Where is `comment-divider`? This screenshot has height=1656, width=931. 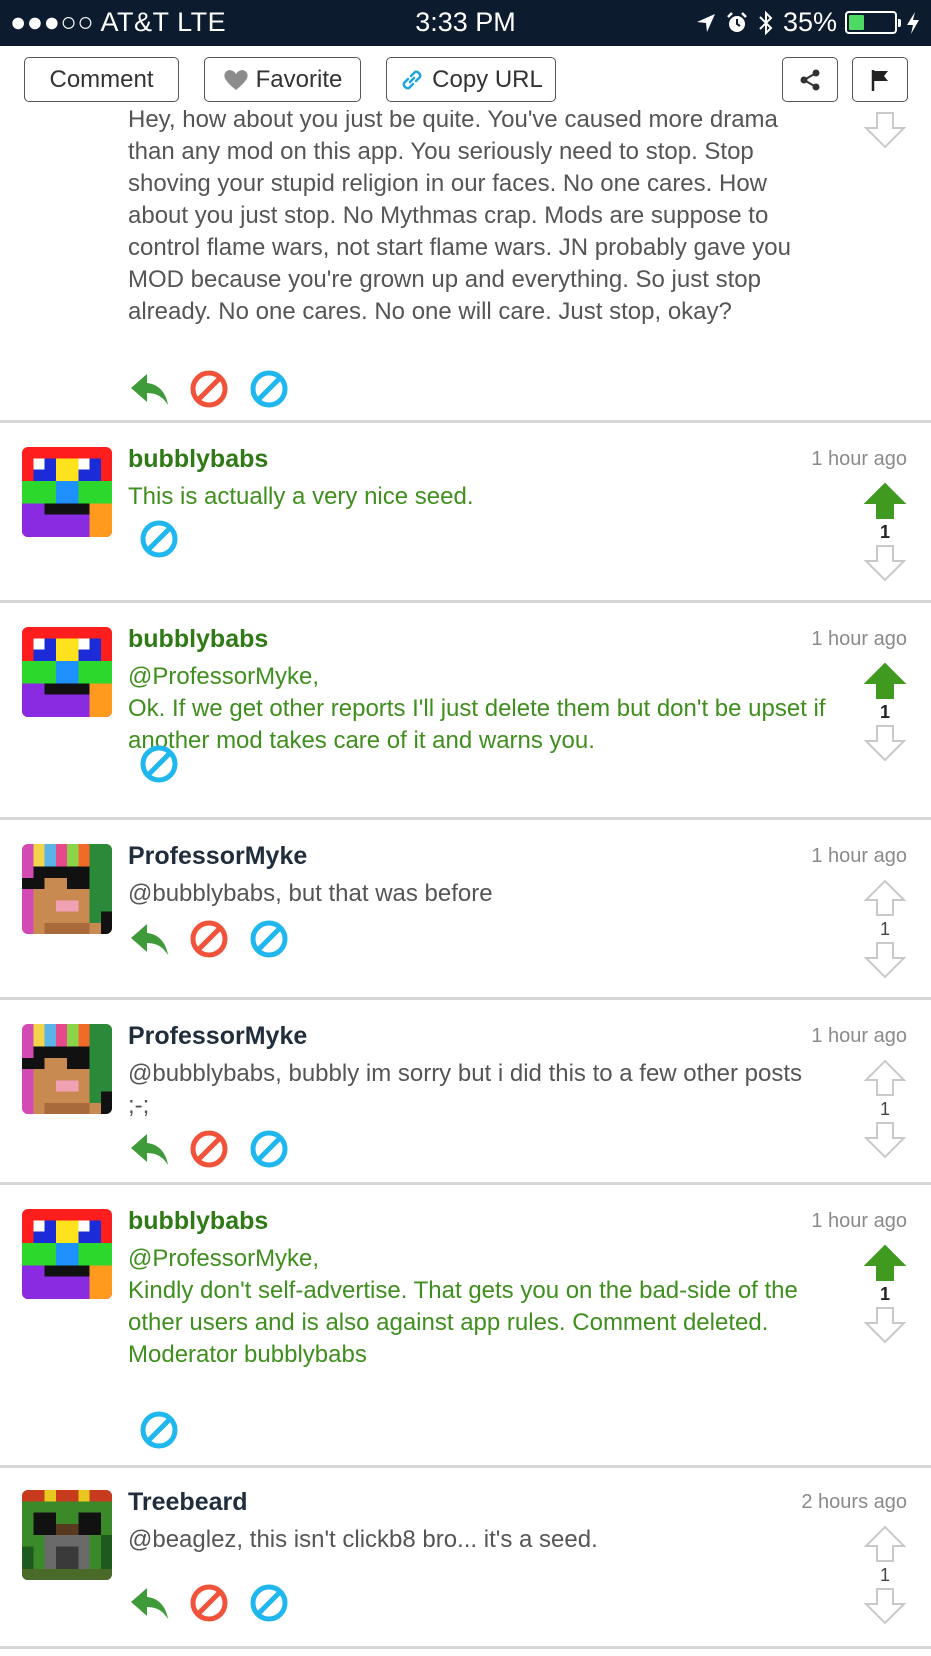
comment-divider is located at coordinates (465, 1647).